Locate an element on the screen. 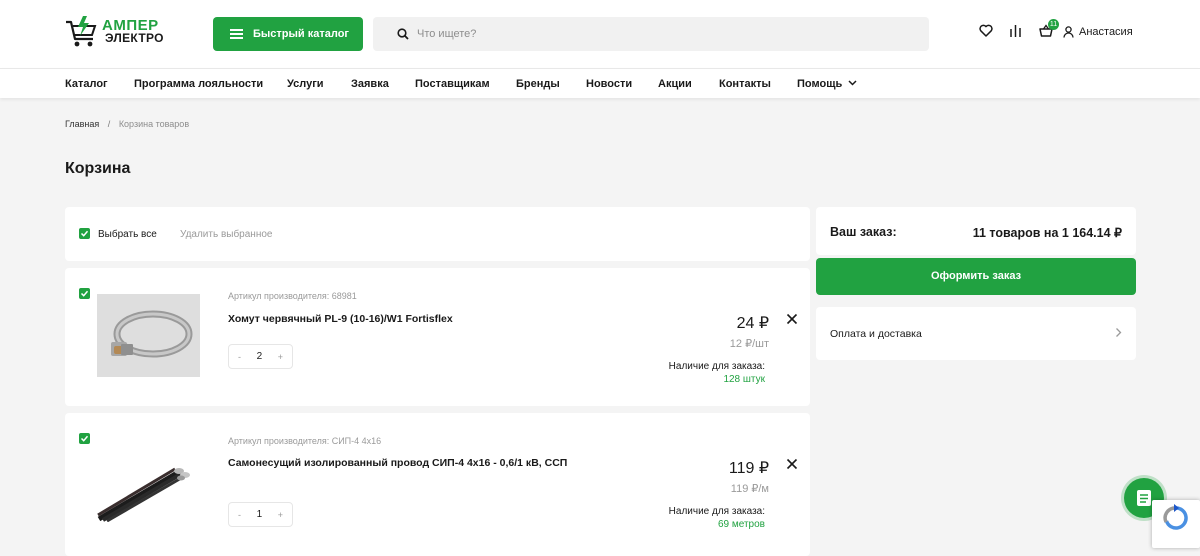  quantity-value: 1 is located at coordinates (260, 514).